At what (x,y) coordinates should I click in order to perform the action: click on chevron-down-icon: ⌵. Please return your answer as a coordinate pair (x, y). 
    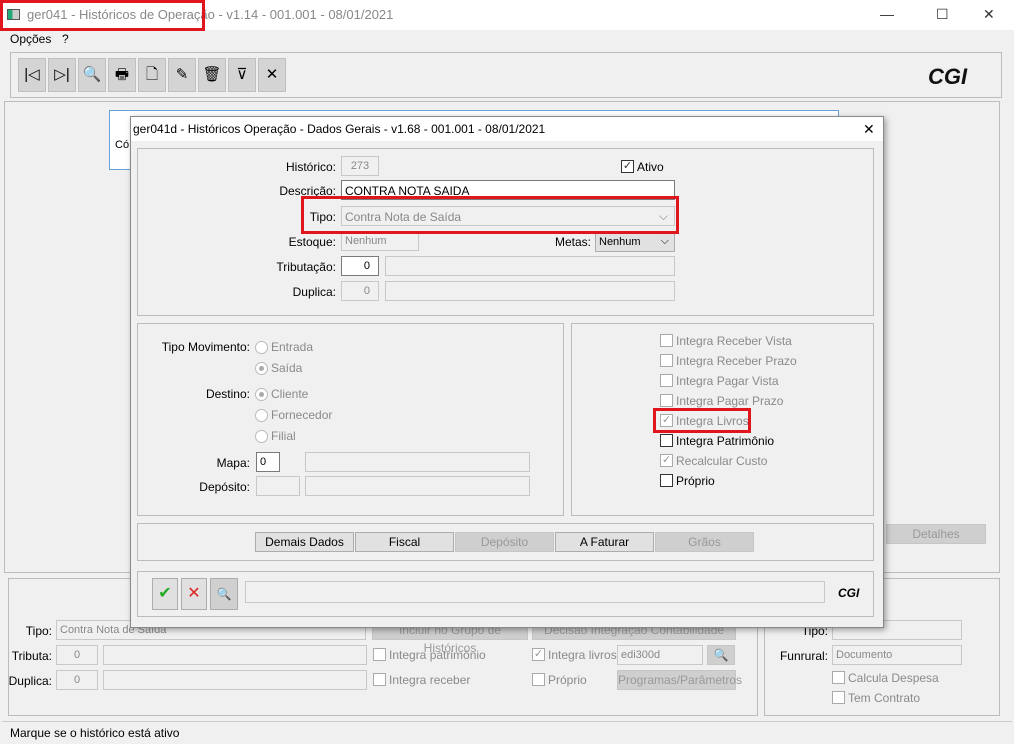
    Looking at the image, I should click on (664, 241).